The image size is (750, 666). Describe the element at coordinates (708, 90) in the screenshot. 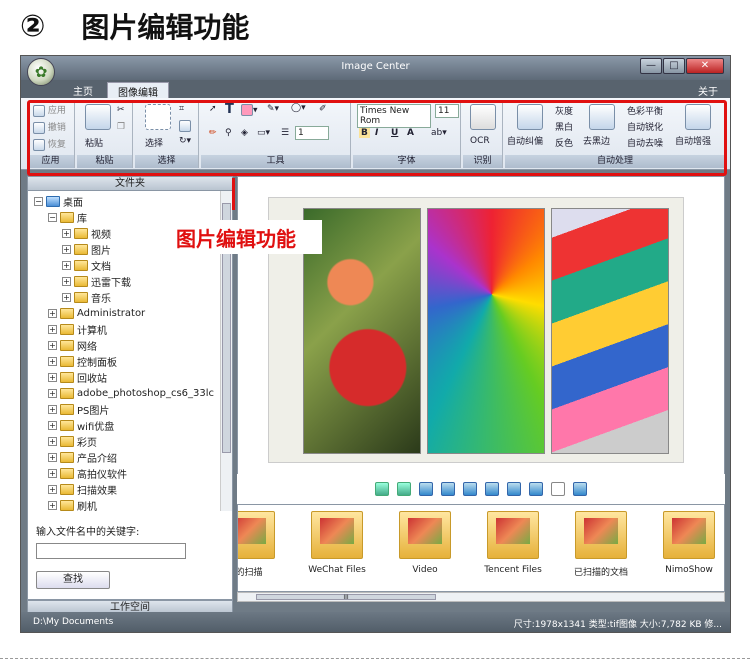

I see `about-link: 关于` at that location.